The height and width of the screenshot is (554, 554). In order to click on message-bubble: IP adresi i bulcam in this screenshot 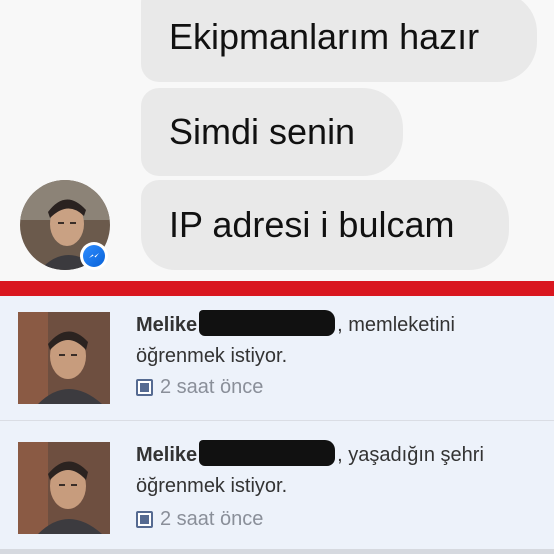, I will do `click(325, 225)`.